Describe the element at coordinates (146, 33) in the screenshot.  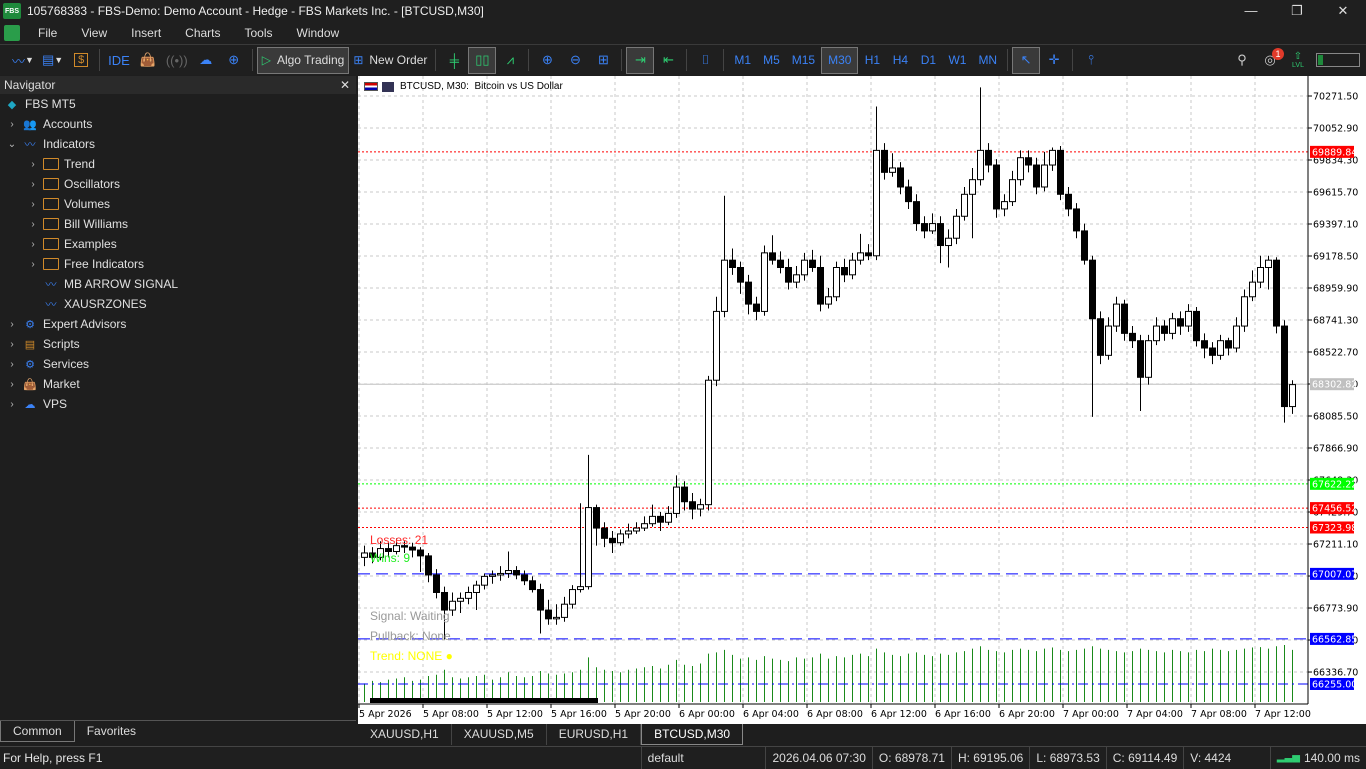
I see `menu-insert: Insert` at that location.